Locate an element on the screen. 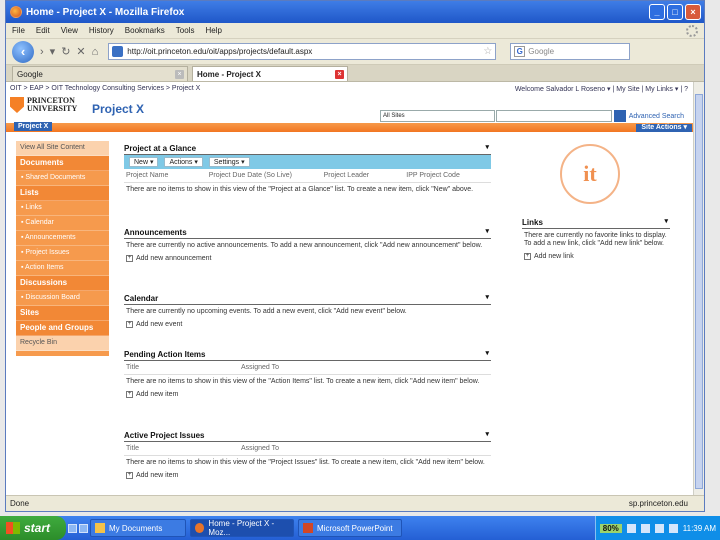 The image size is (720, 540). settings-menu: Settings ▾ is located at coordinates (229, 162).